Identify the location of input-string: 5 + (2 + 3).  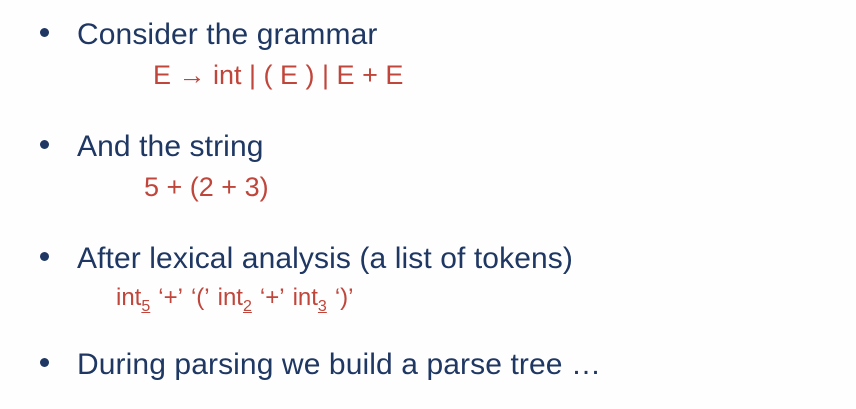
(206, 187).